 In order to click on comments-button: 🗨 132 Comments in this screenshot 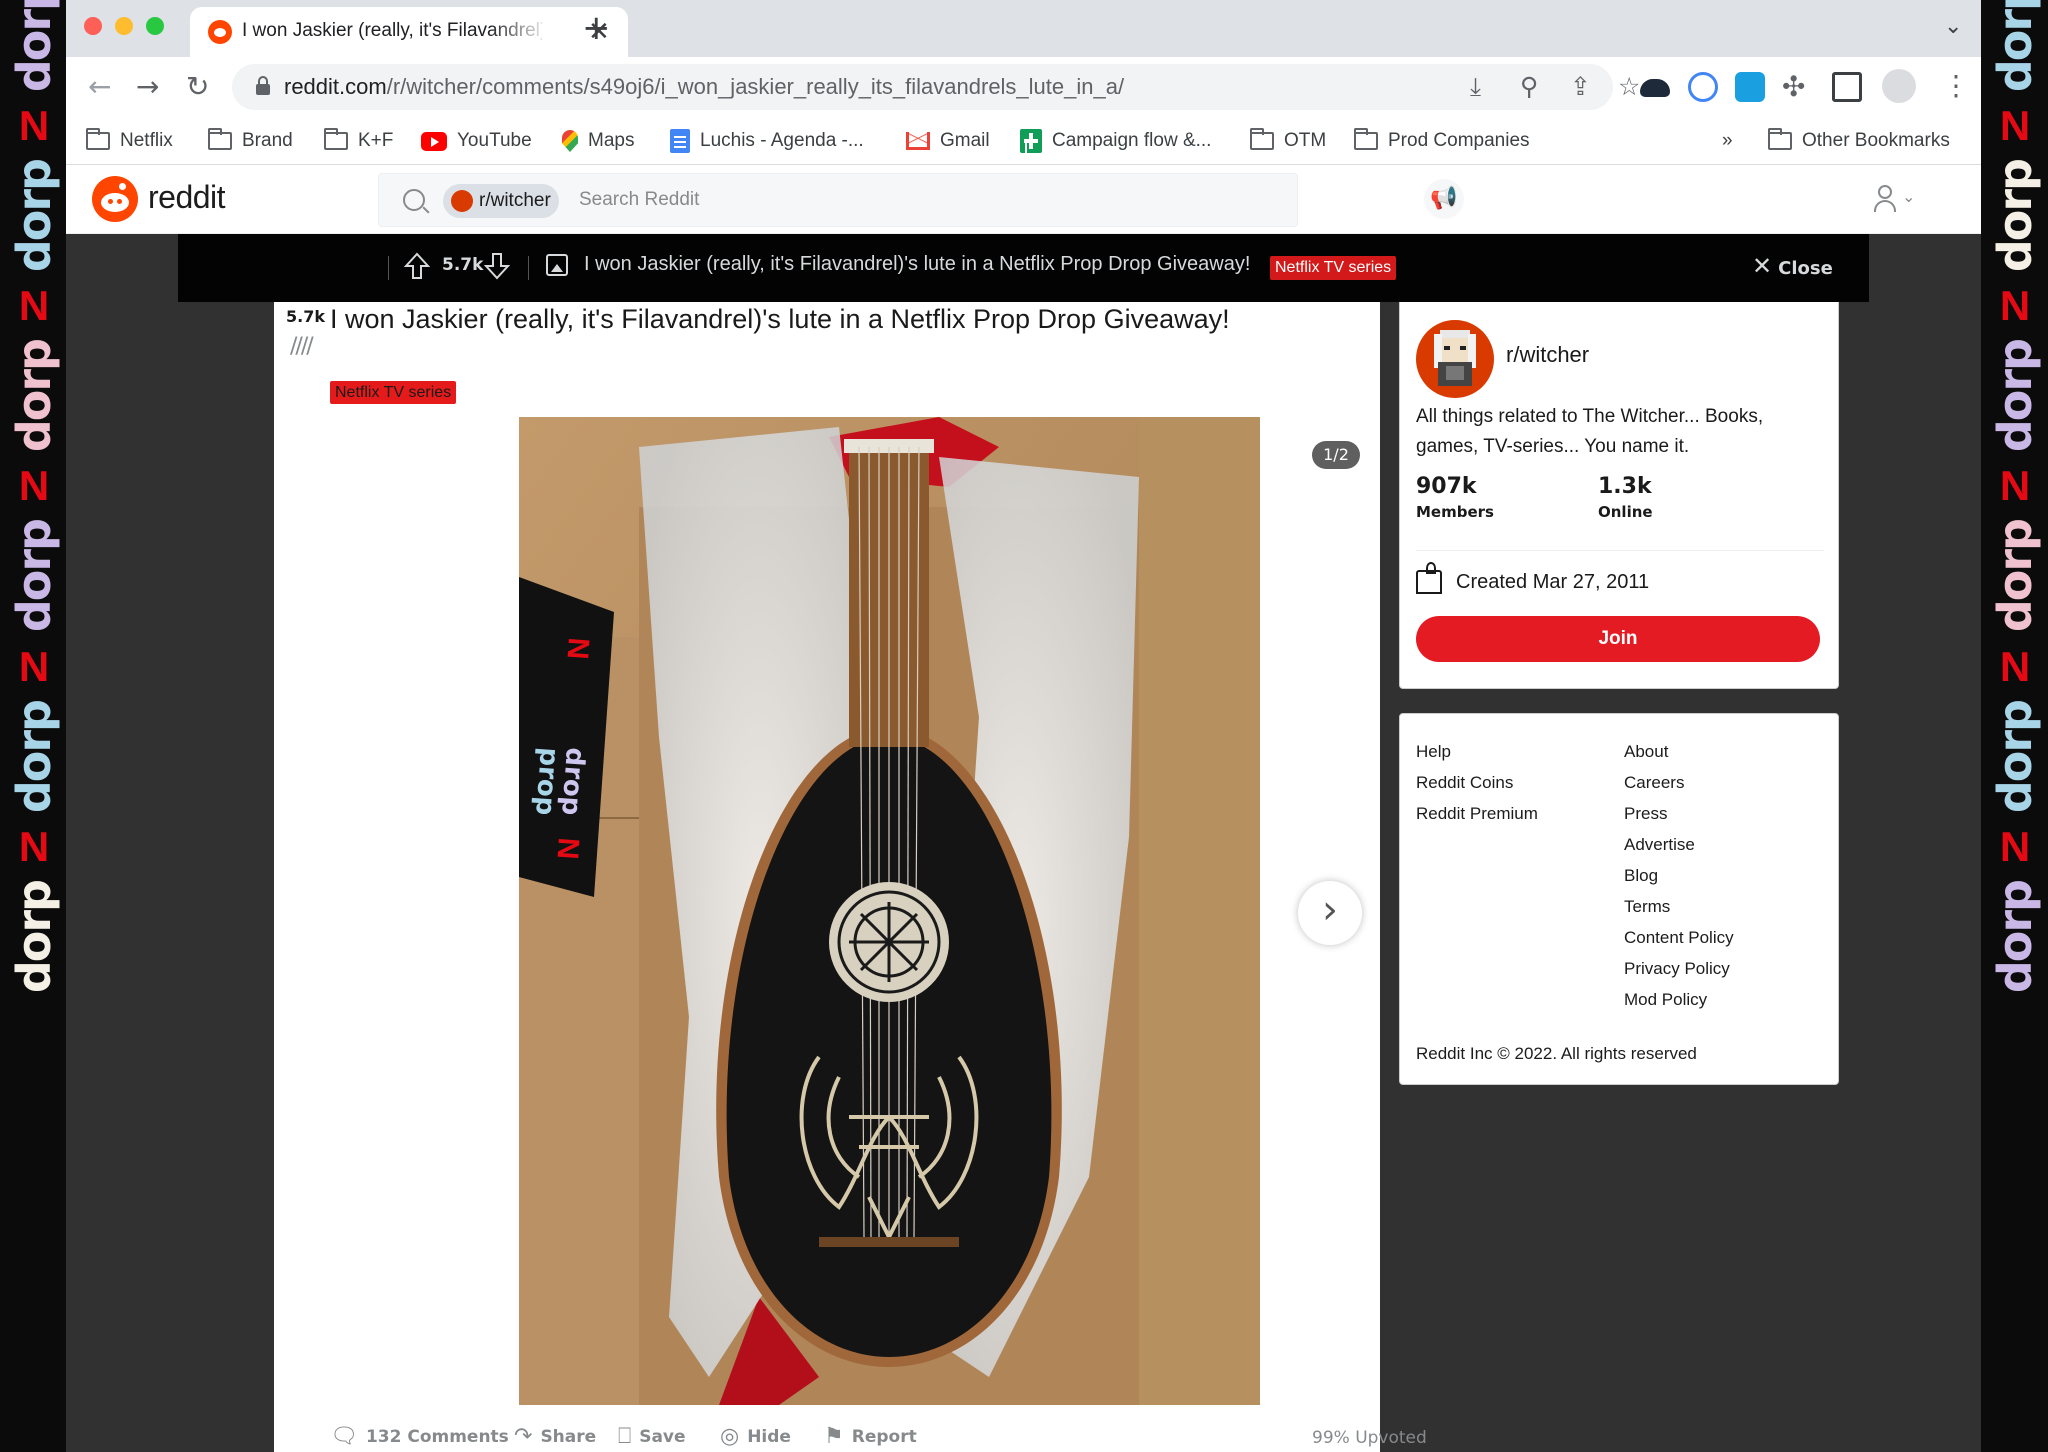, I will do `click(419, 1436)`.